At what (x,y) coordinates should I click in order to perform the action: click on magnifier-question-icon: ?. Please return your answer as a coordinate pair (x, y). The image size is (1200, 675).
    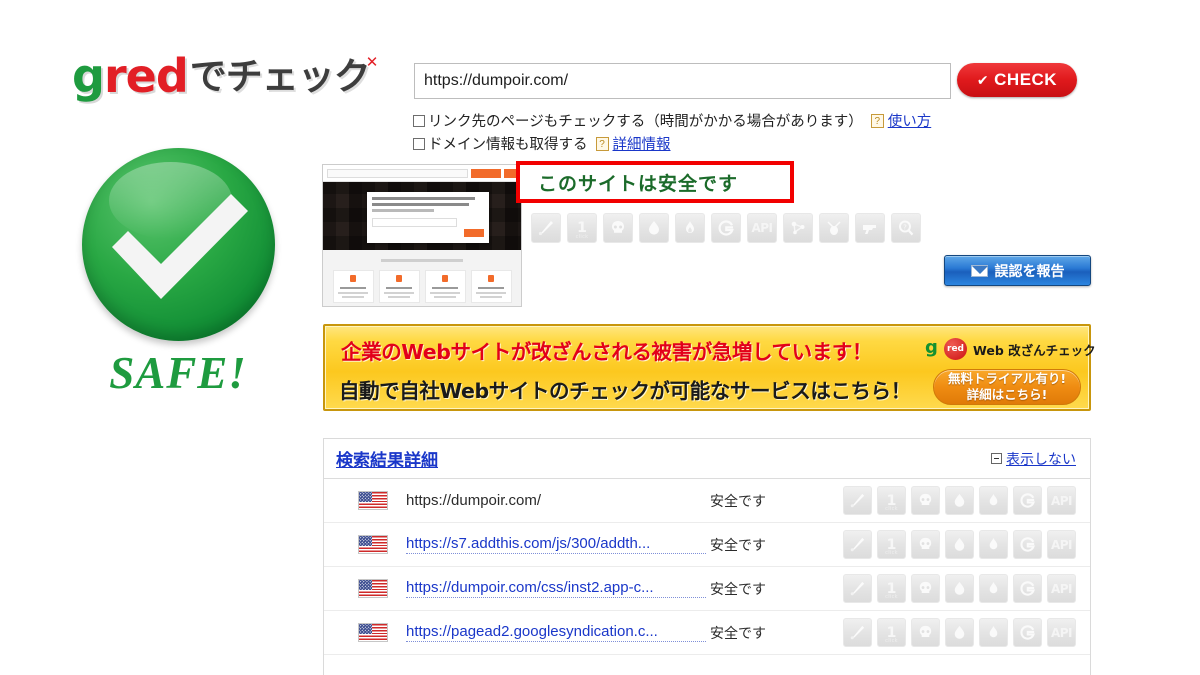
    Looking at the image, I should click on (906, 228).